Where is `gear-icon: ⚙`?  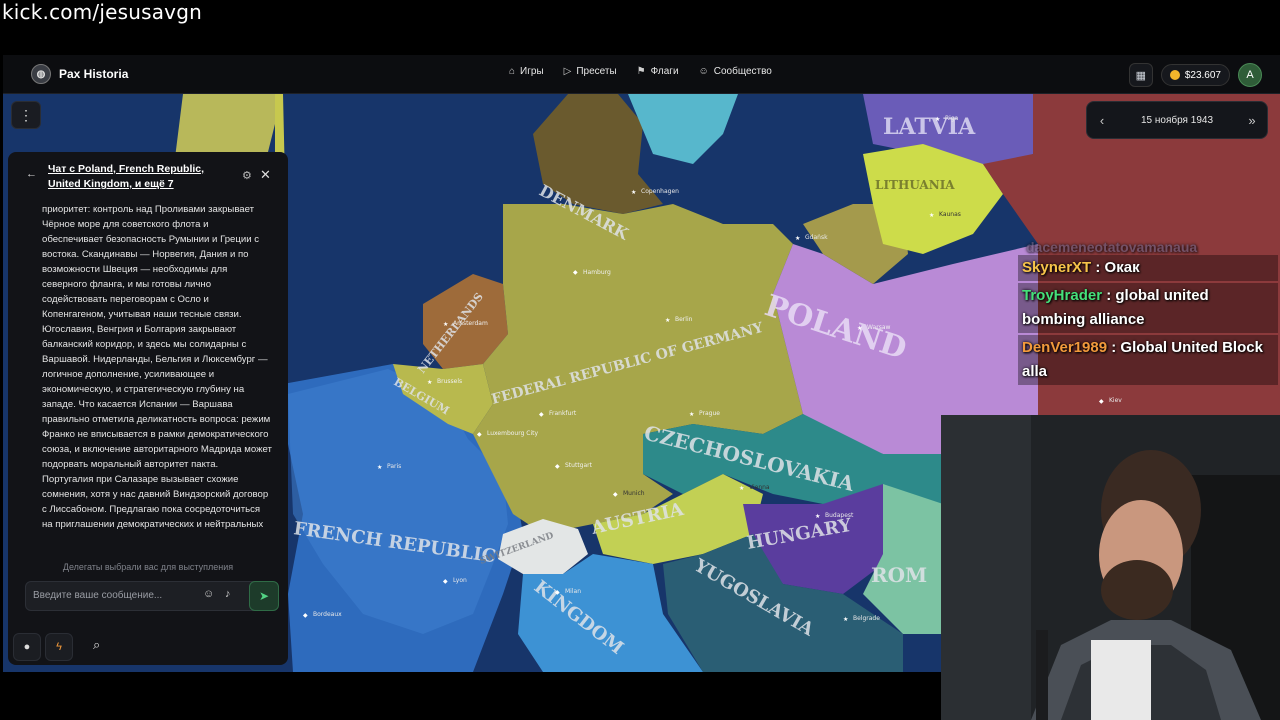 gear-icon: ⚙ is located at coordinates (247, 175).